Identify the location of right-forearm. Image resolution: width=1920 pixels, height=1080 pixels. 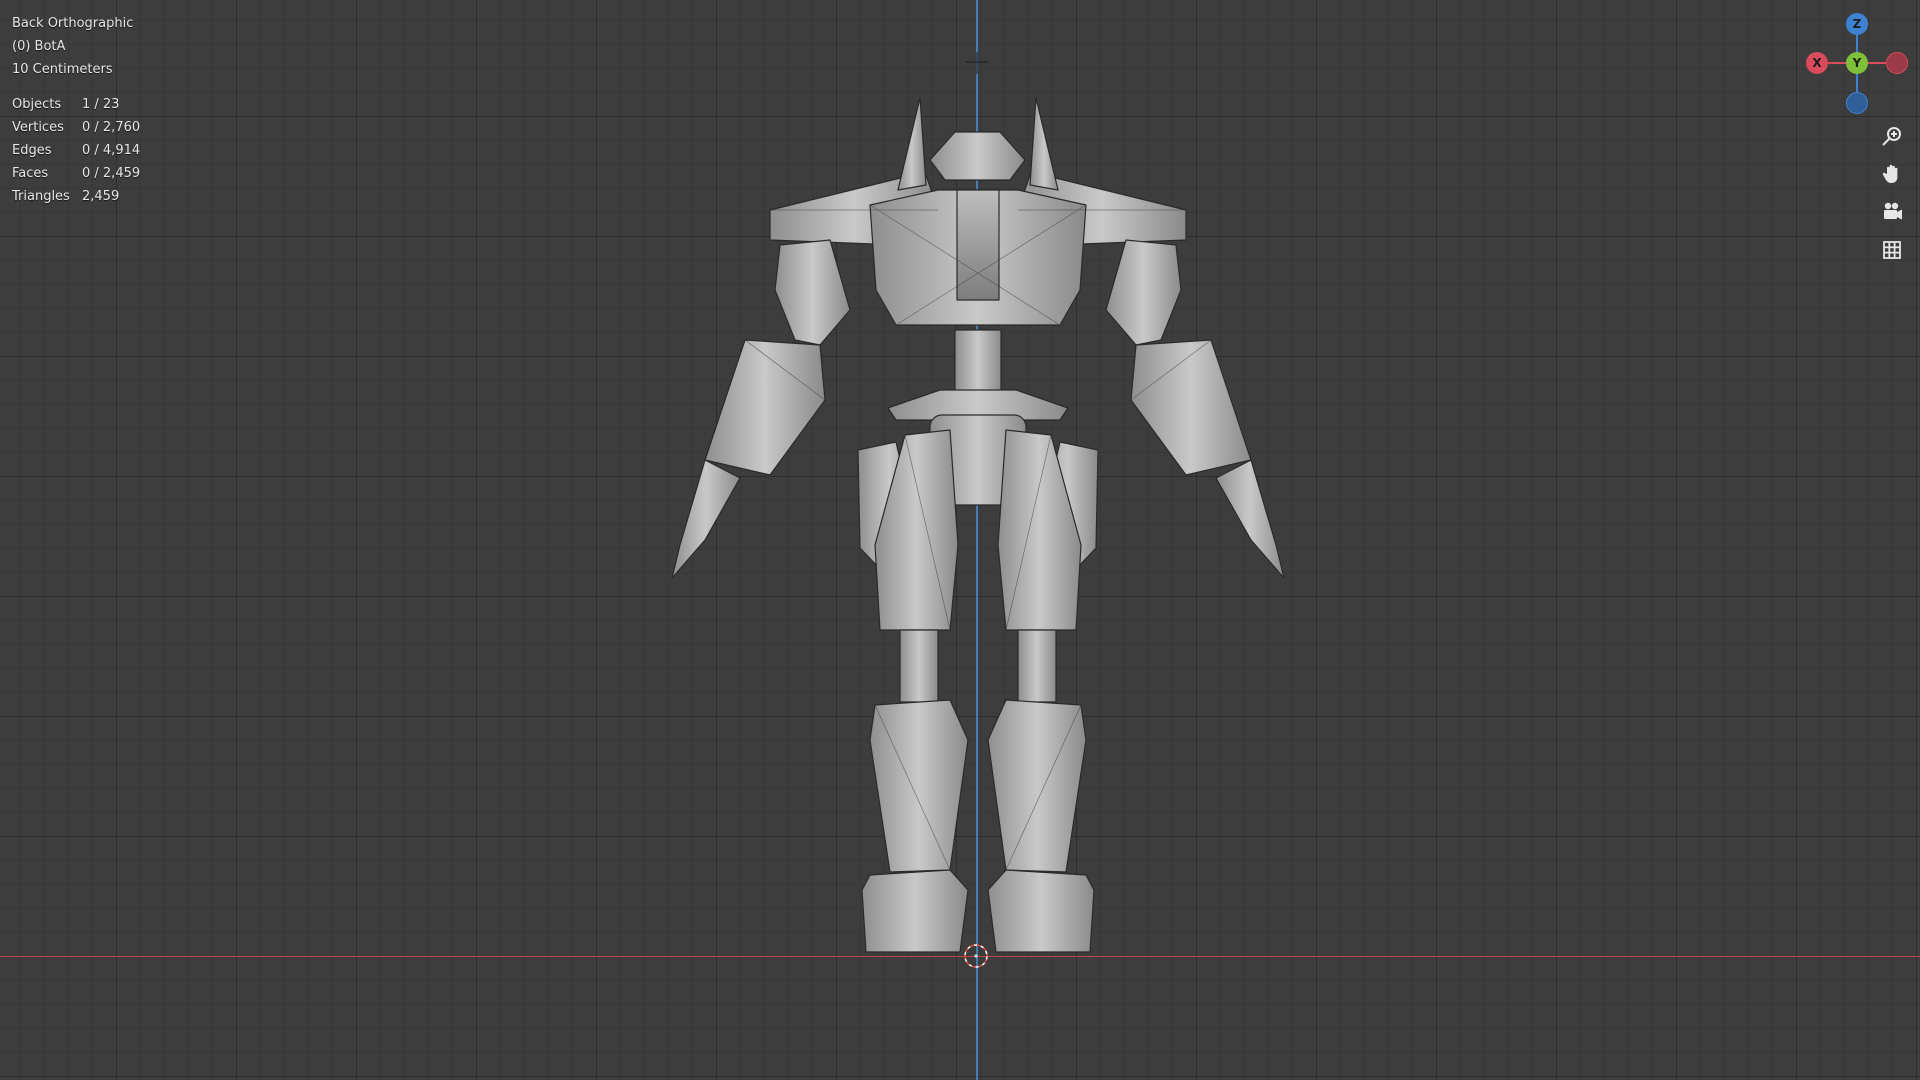
(1191, 407).